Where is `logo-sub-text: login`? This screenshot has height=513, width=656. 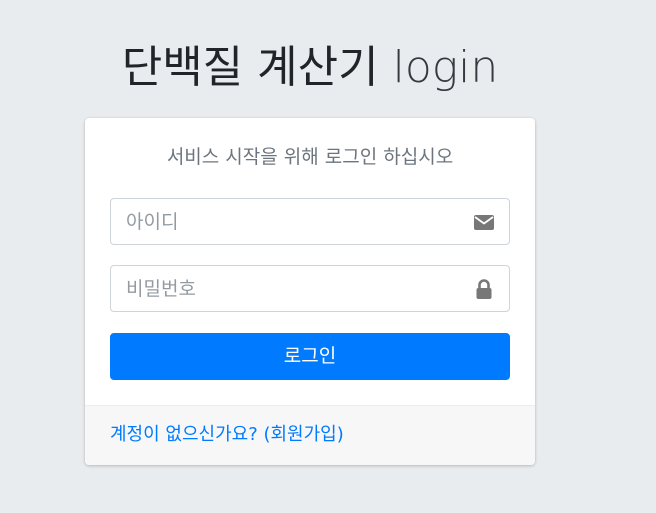 logo-sub-text: login is located at coordinates (445, 67).